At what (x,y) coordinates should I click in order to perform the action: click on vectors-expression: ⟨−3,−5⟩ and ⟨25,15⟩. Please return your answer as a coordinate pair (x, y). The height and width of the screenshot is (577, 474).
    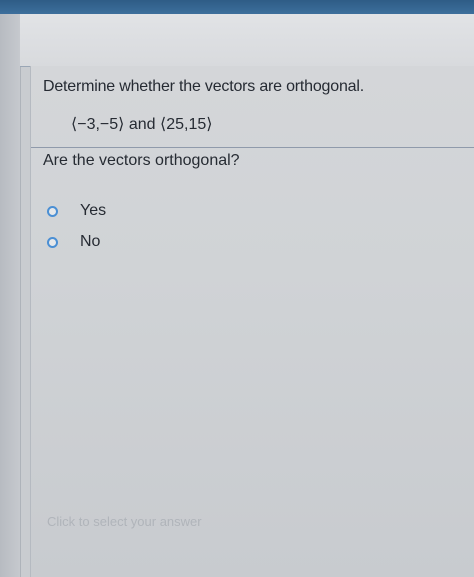
    Looking at the image, I should click on (142, 124).